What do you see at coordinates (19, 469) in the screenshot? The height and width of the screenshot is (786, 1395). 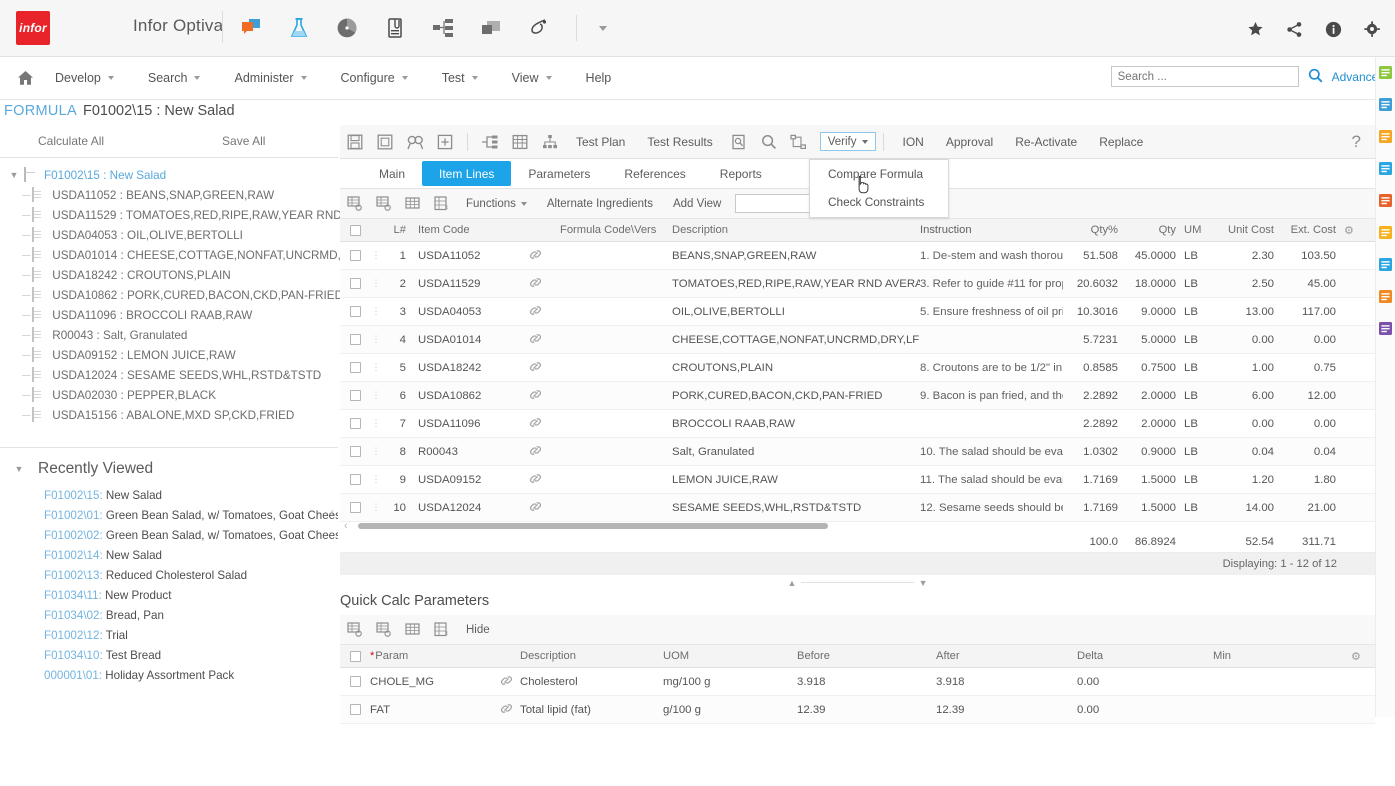 I see `chevron-down-icon: ▼` at bounding box center [19, 469].